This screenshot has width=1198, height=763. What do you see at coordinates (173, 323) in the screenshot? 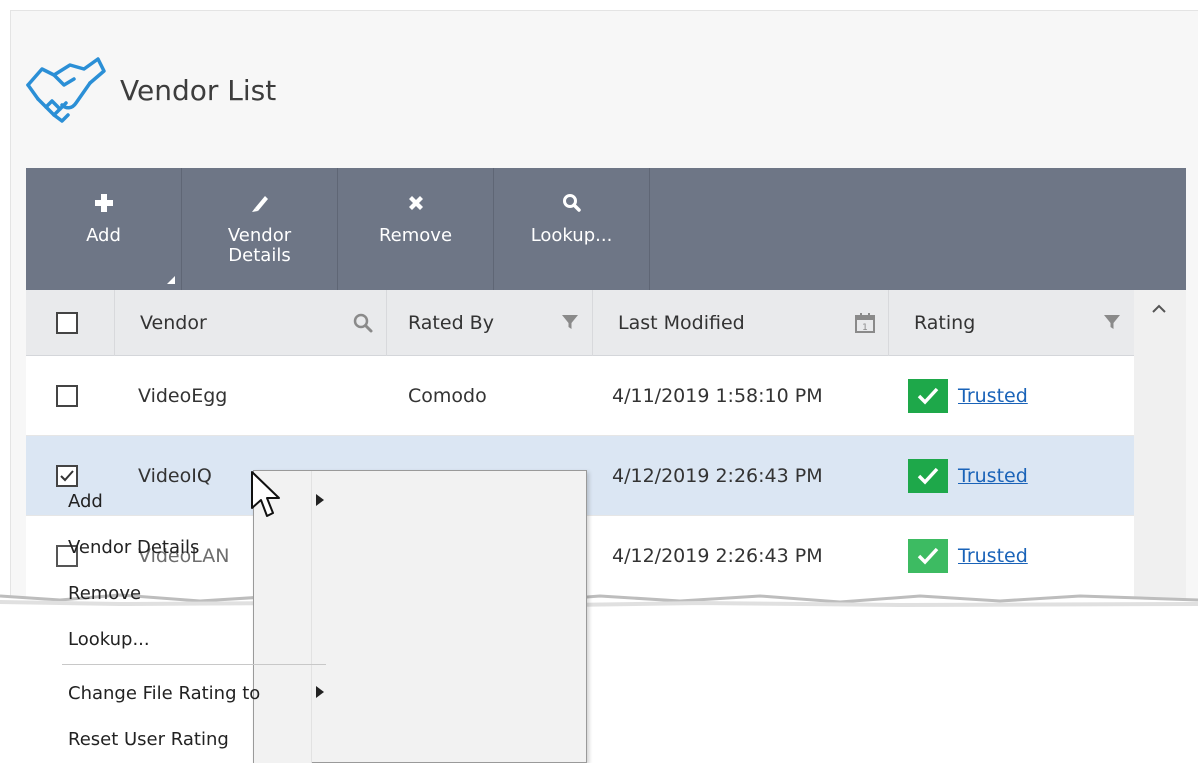
I see `column-header-vendor-label: Vendor` at bounding box center [173, 323].